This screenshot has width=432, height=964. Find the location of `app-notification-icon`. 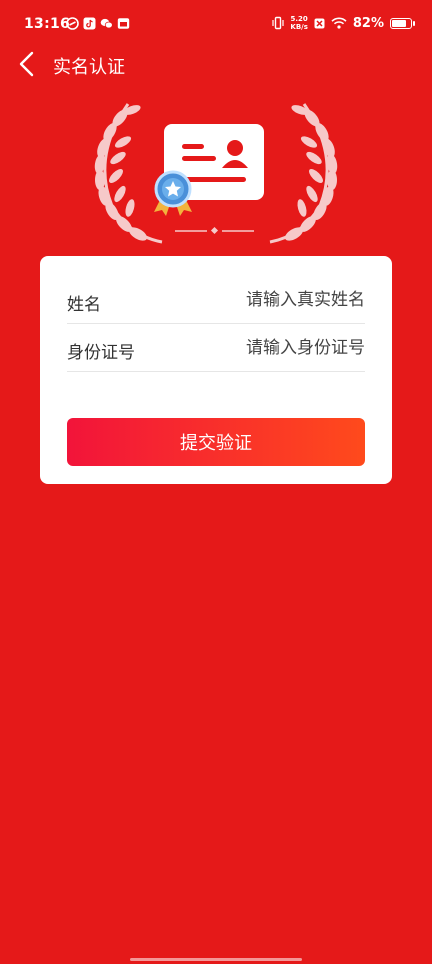

app-notification-icon is located at coordinates (72, 23).